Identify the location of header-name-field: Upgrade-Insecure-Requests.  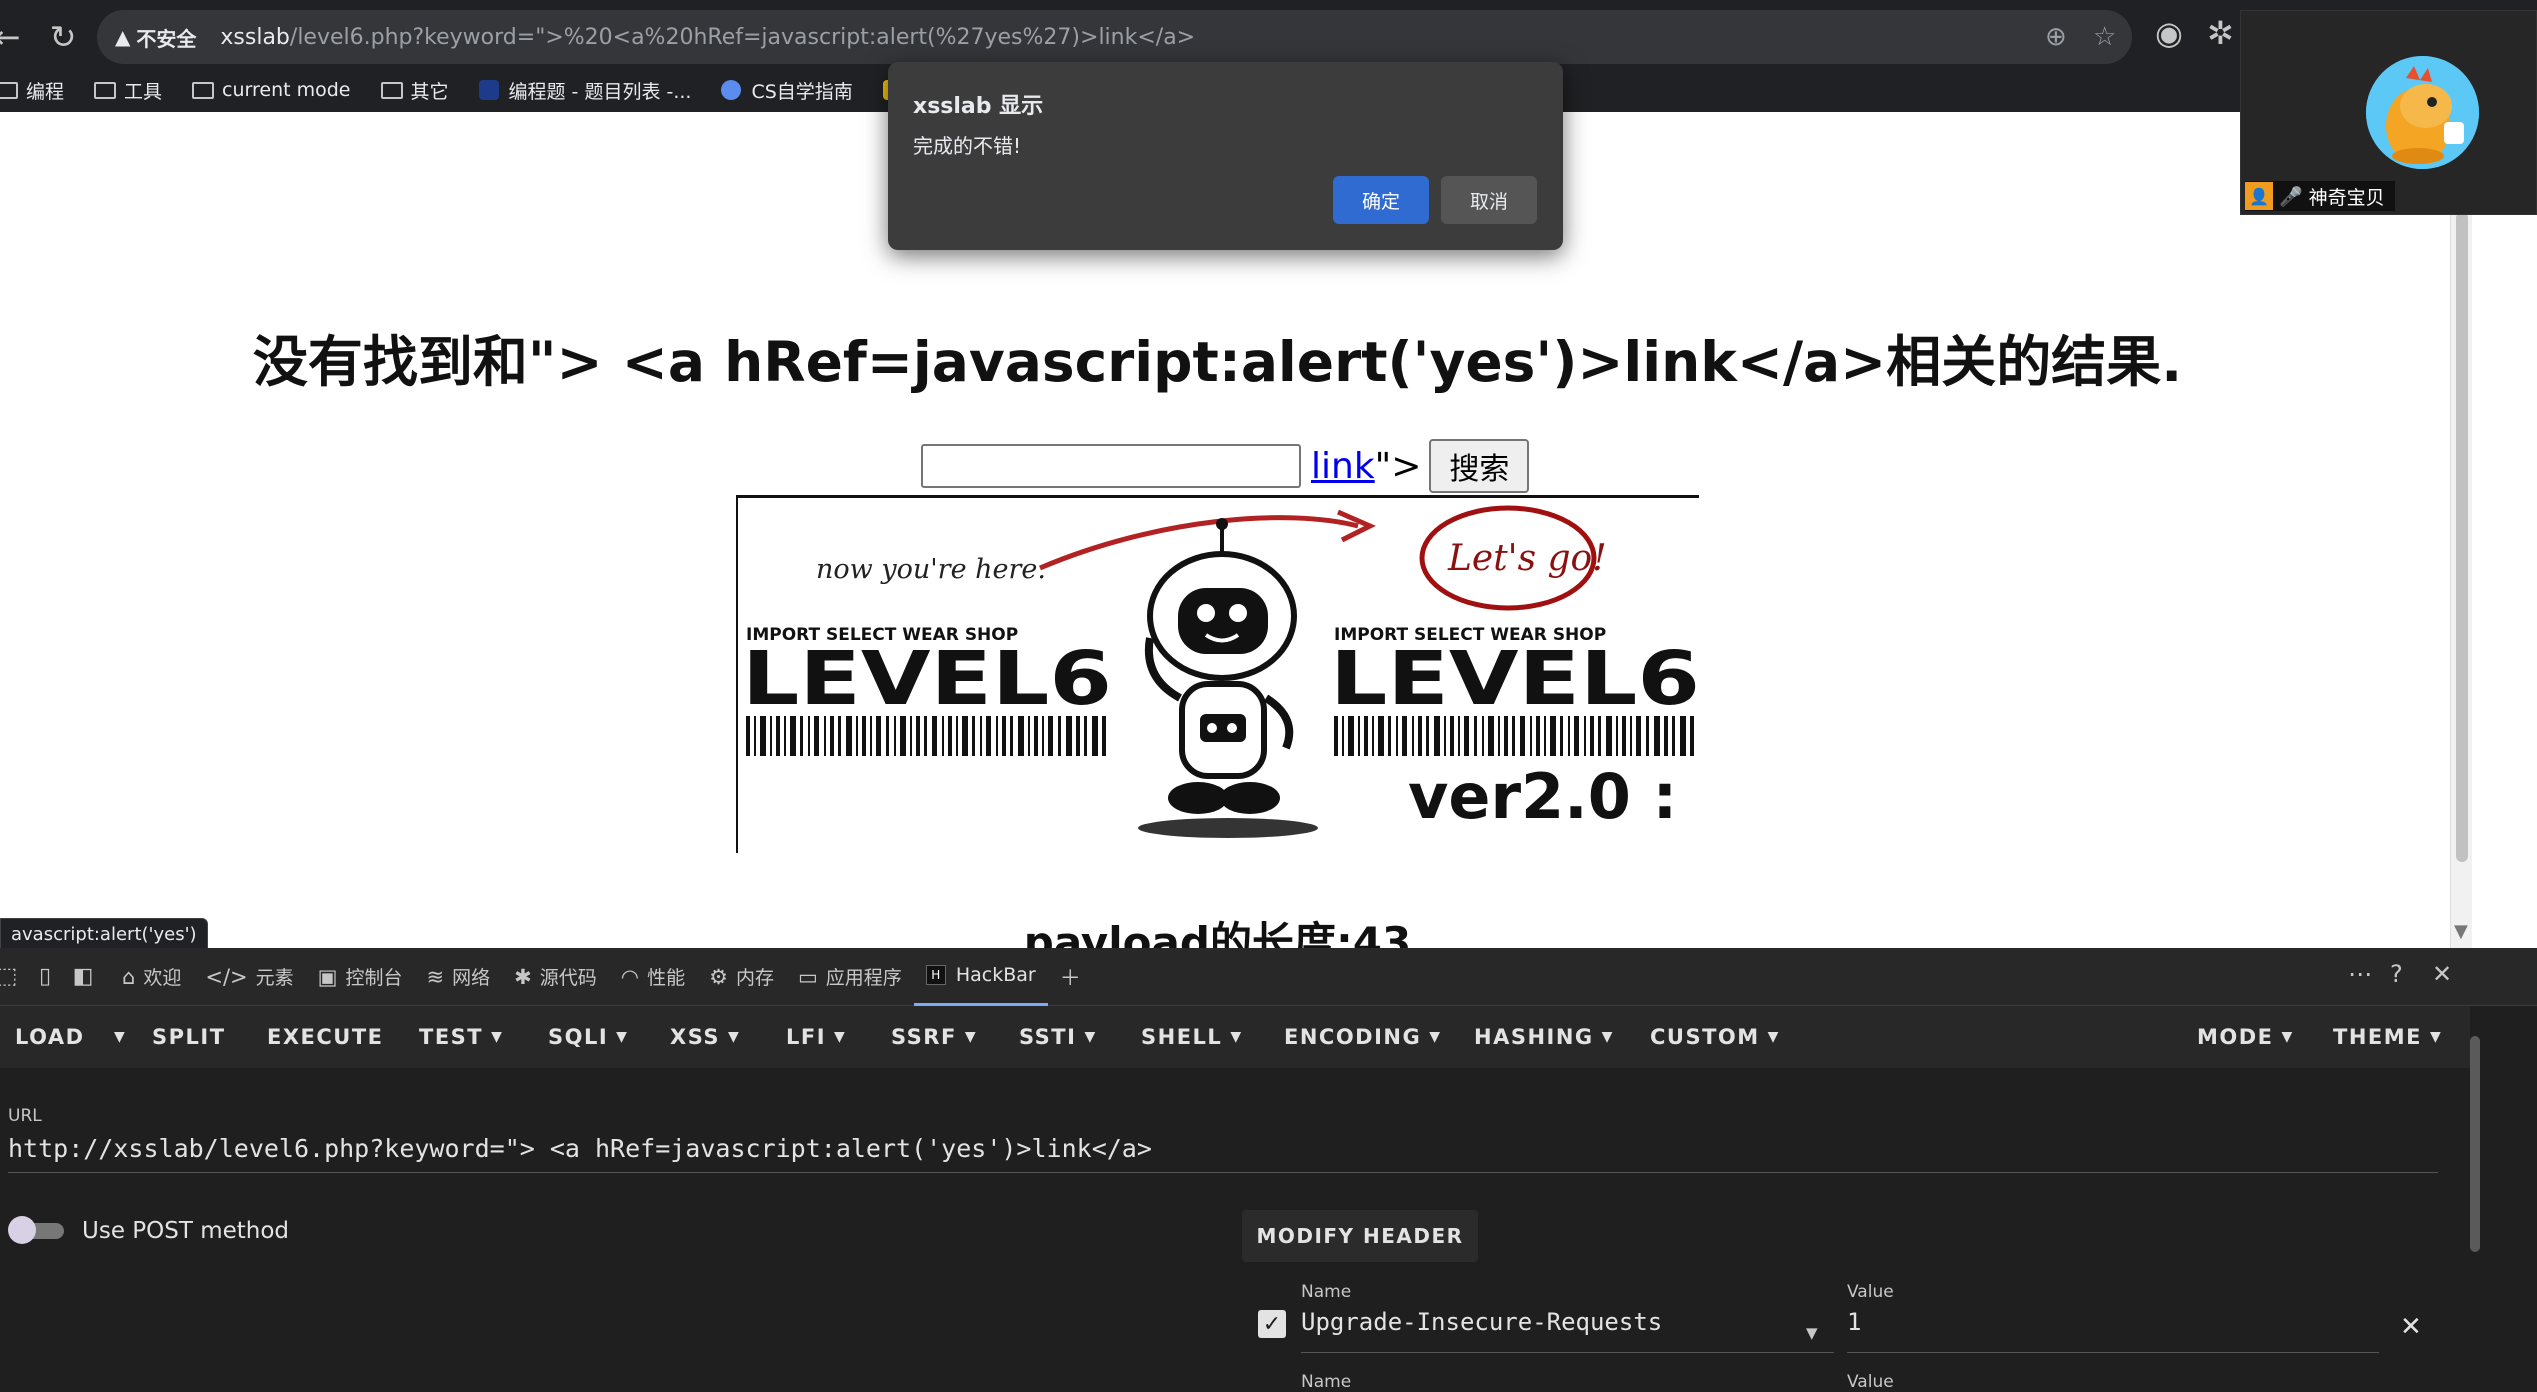
(1481, 1322).